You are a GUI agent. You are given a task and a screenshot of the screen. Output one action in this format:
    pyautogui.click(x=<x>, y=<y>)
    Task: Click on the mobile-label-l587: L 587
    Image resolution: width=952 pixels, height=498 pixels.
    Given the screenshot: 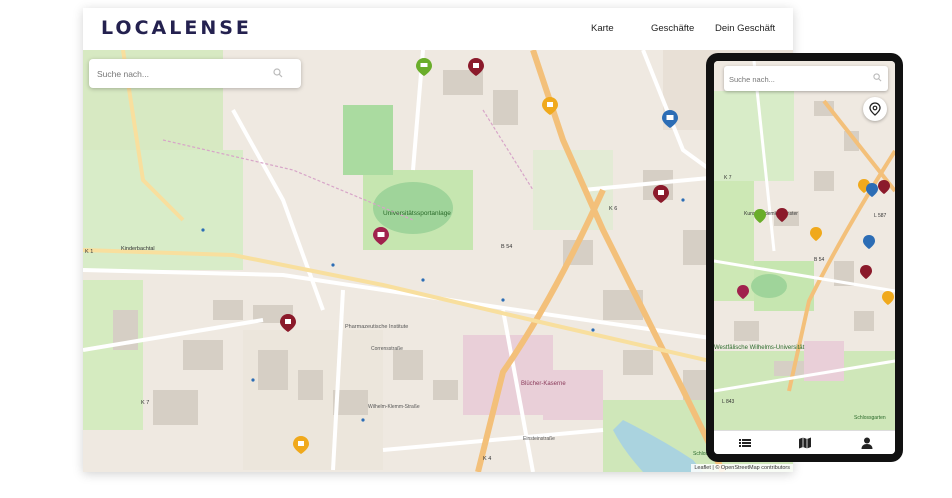 What is the action you would take?
    pyautogui.click(x=880, y=216)
    